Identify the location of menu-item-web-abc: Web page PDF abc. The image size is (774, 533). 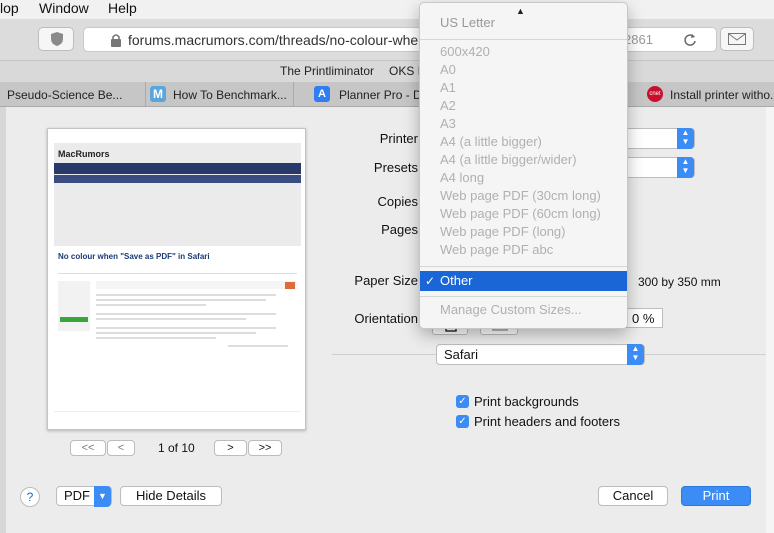
(523, 250).